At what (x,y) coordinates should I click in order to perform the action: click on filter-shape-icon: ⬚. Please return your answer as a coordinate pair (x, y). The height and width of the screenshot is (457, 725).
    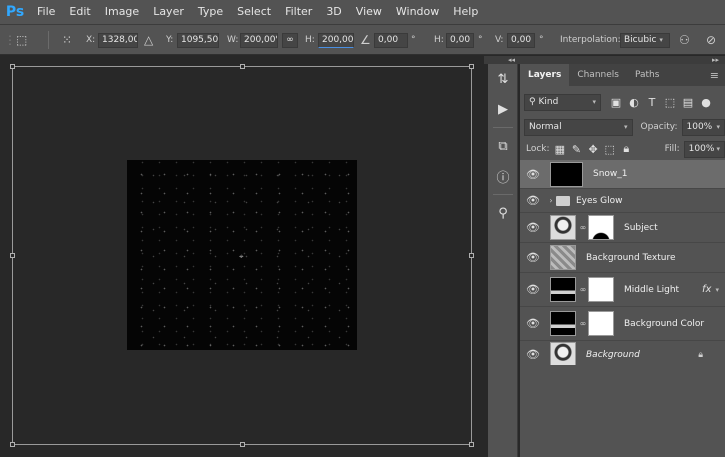
    Looking at the image, I should click on (670, 102).